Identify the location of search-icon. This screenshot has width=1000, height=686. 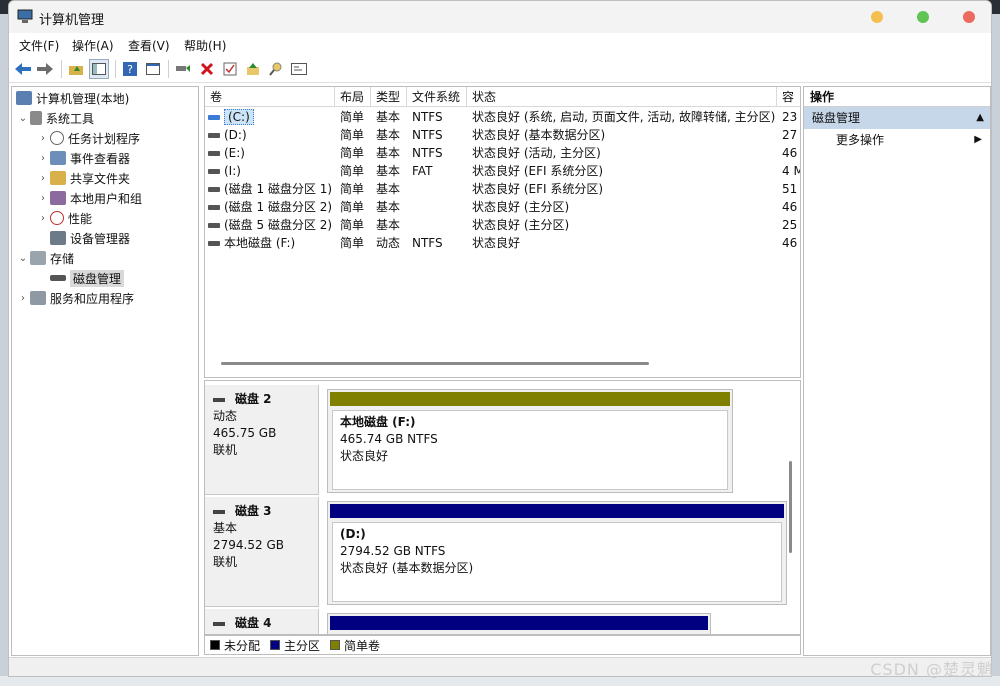
(276, 69).